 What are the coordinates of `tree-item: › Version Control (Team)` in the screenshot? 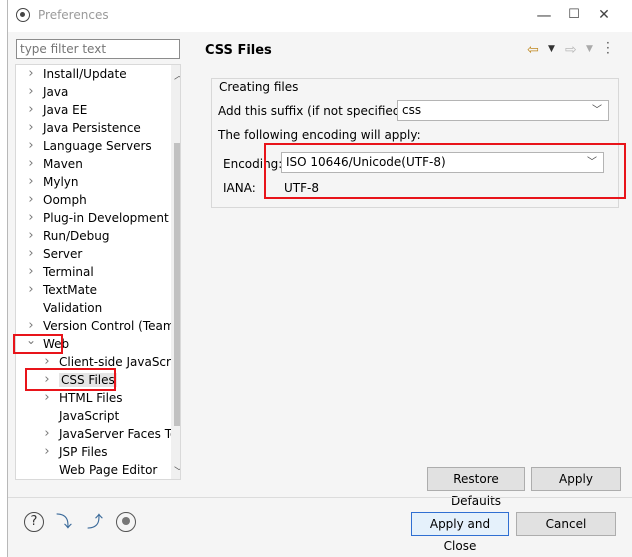 It's located at (102, 326).